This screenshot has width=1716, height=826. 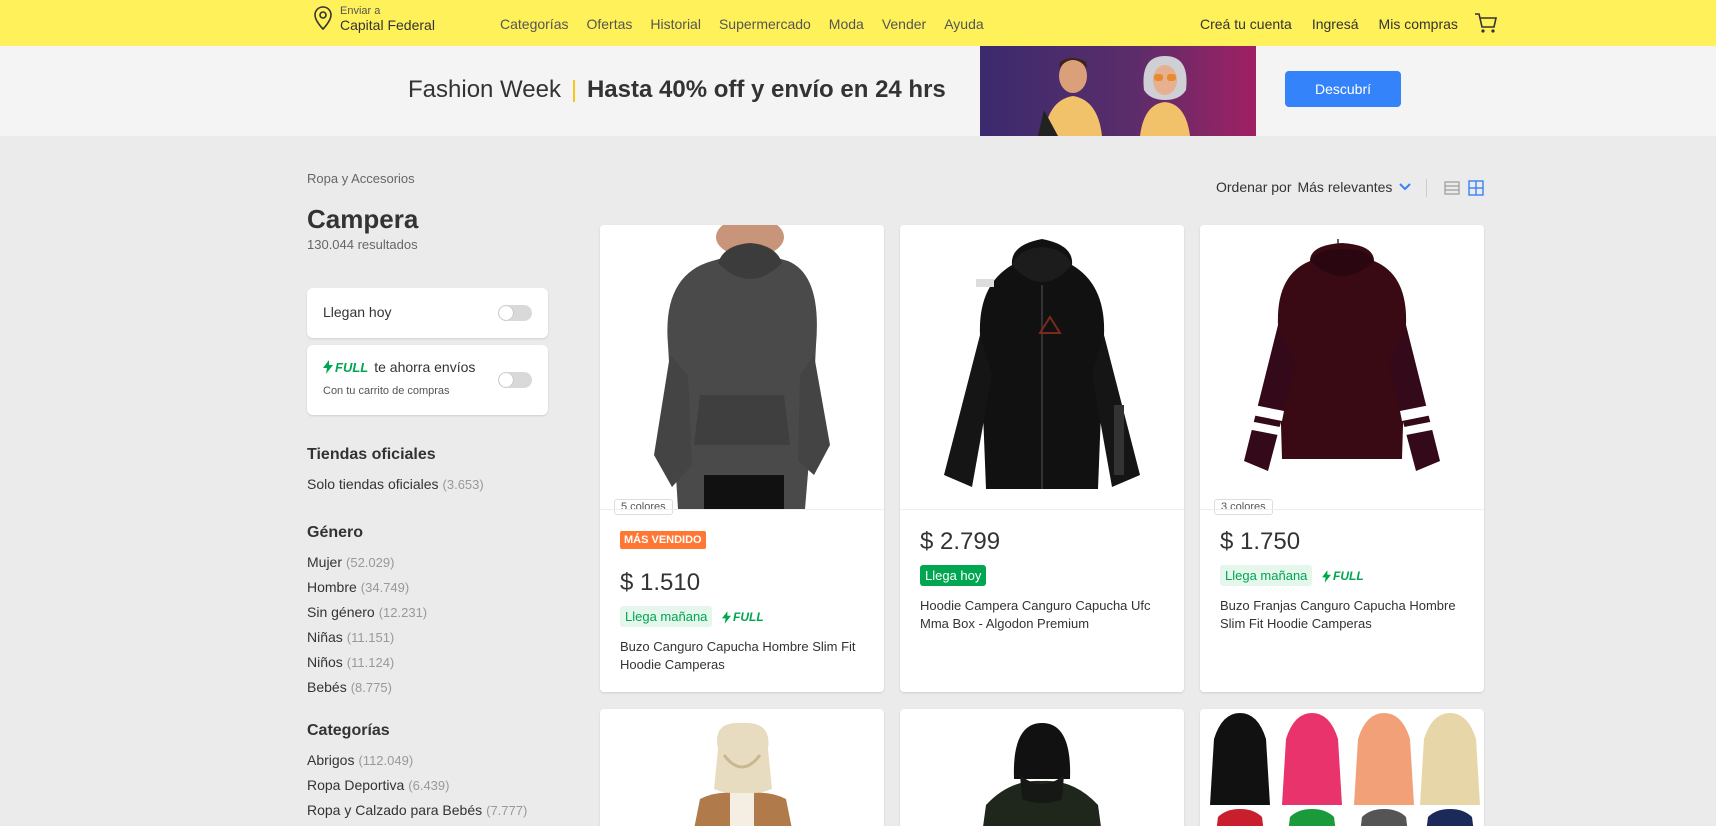 I want to click on nav-ofertas: Ofertas, so click(x=609, y=24).